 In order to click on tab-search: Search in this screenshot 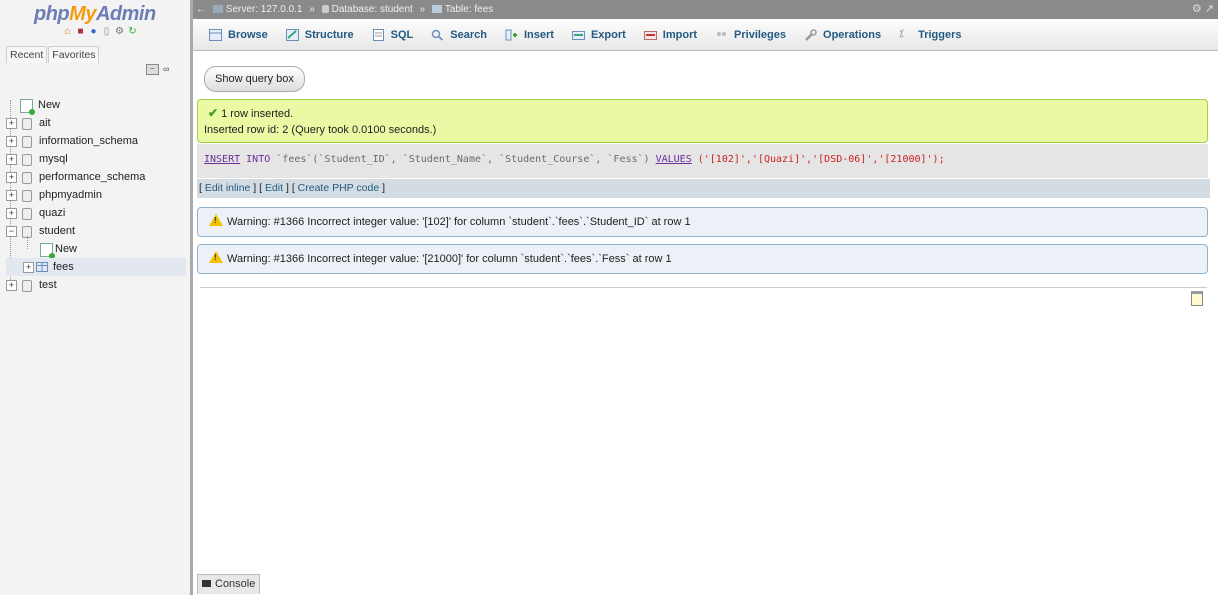, I will do `click(459, 34)`.